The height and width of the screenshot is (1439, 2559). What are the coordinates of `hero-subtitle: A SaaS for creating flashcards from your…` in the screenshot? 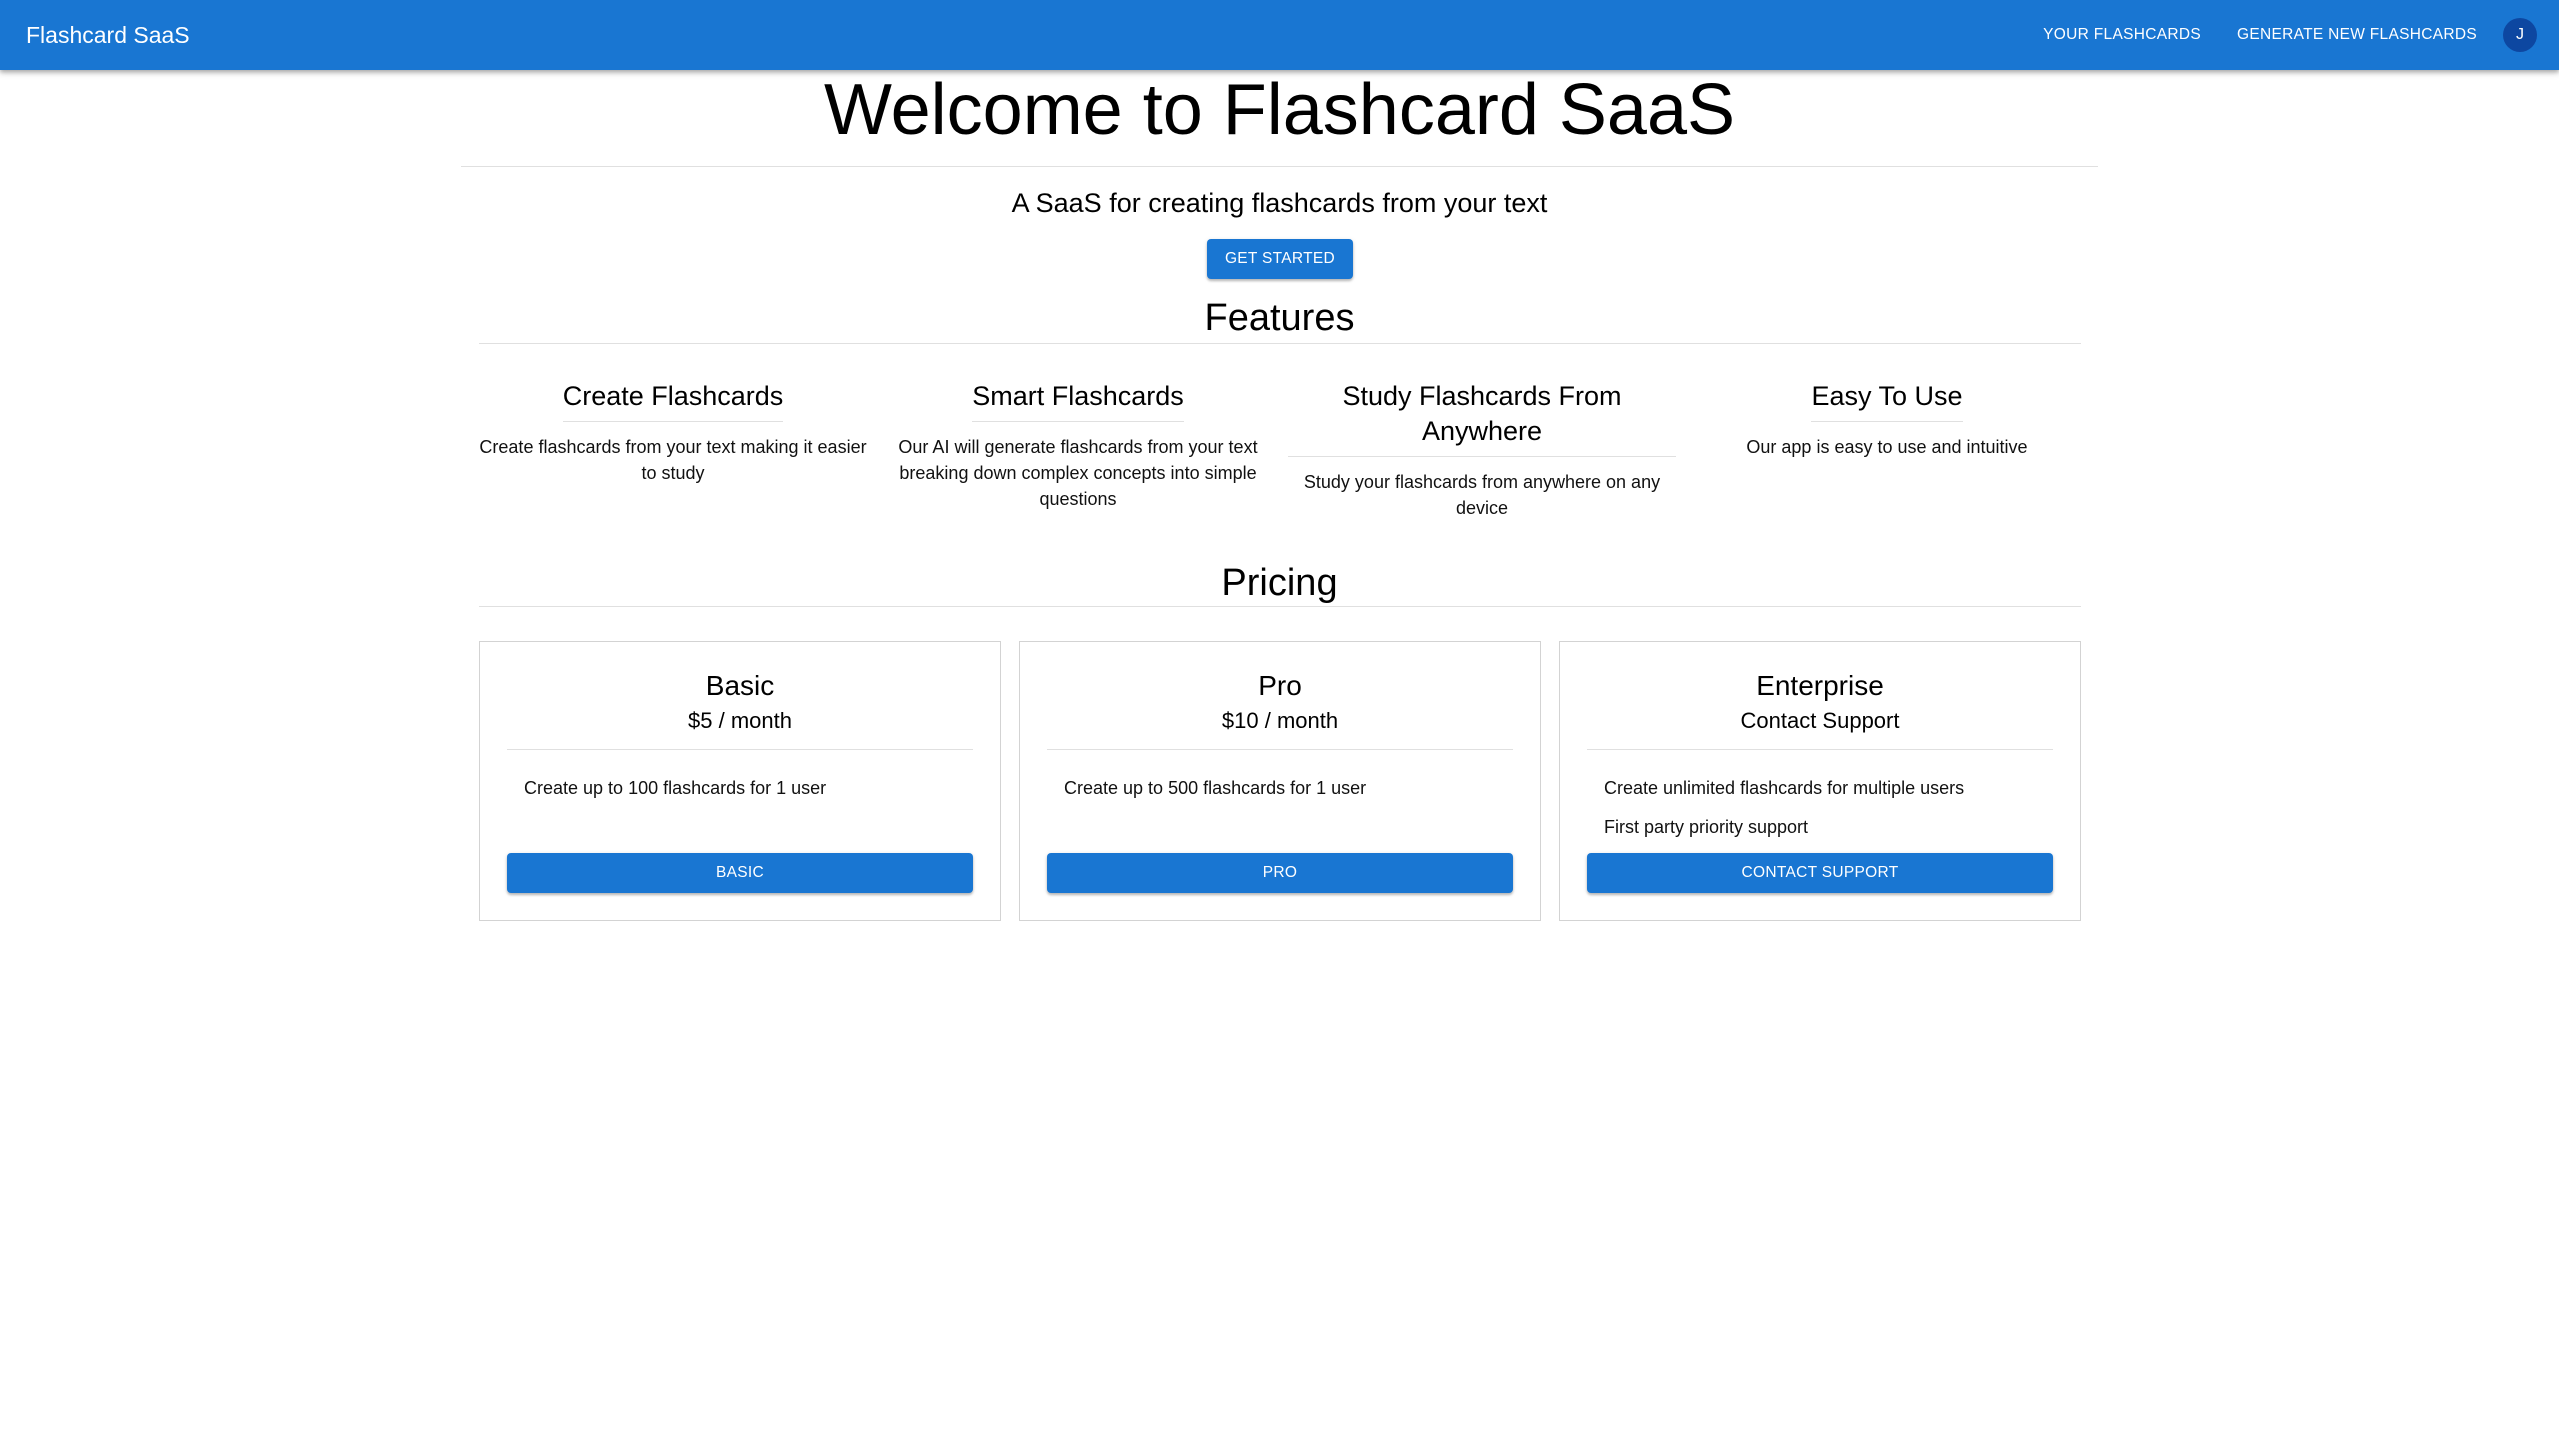 It's located at (1279, 203).